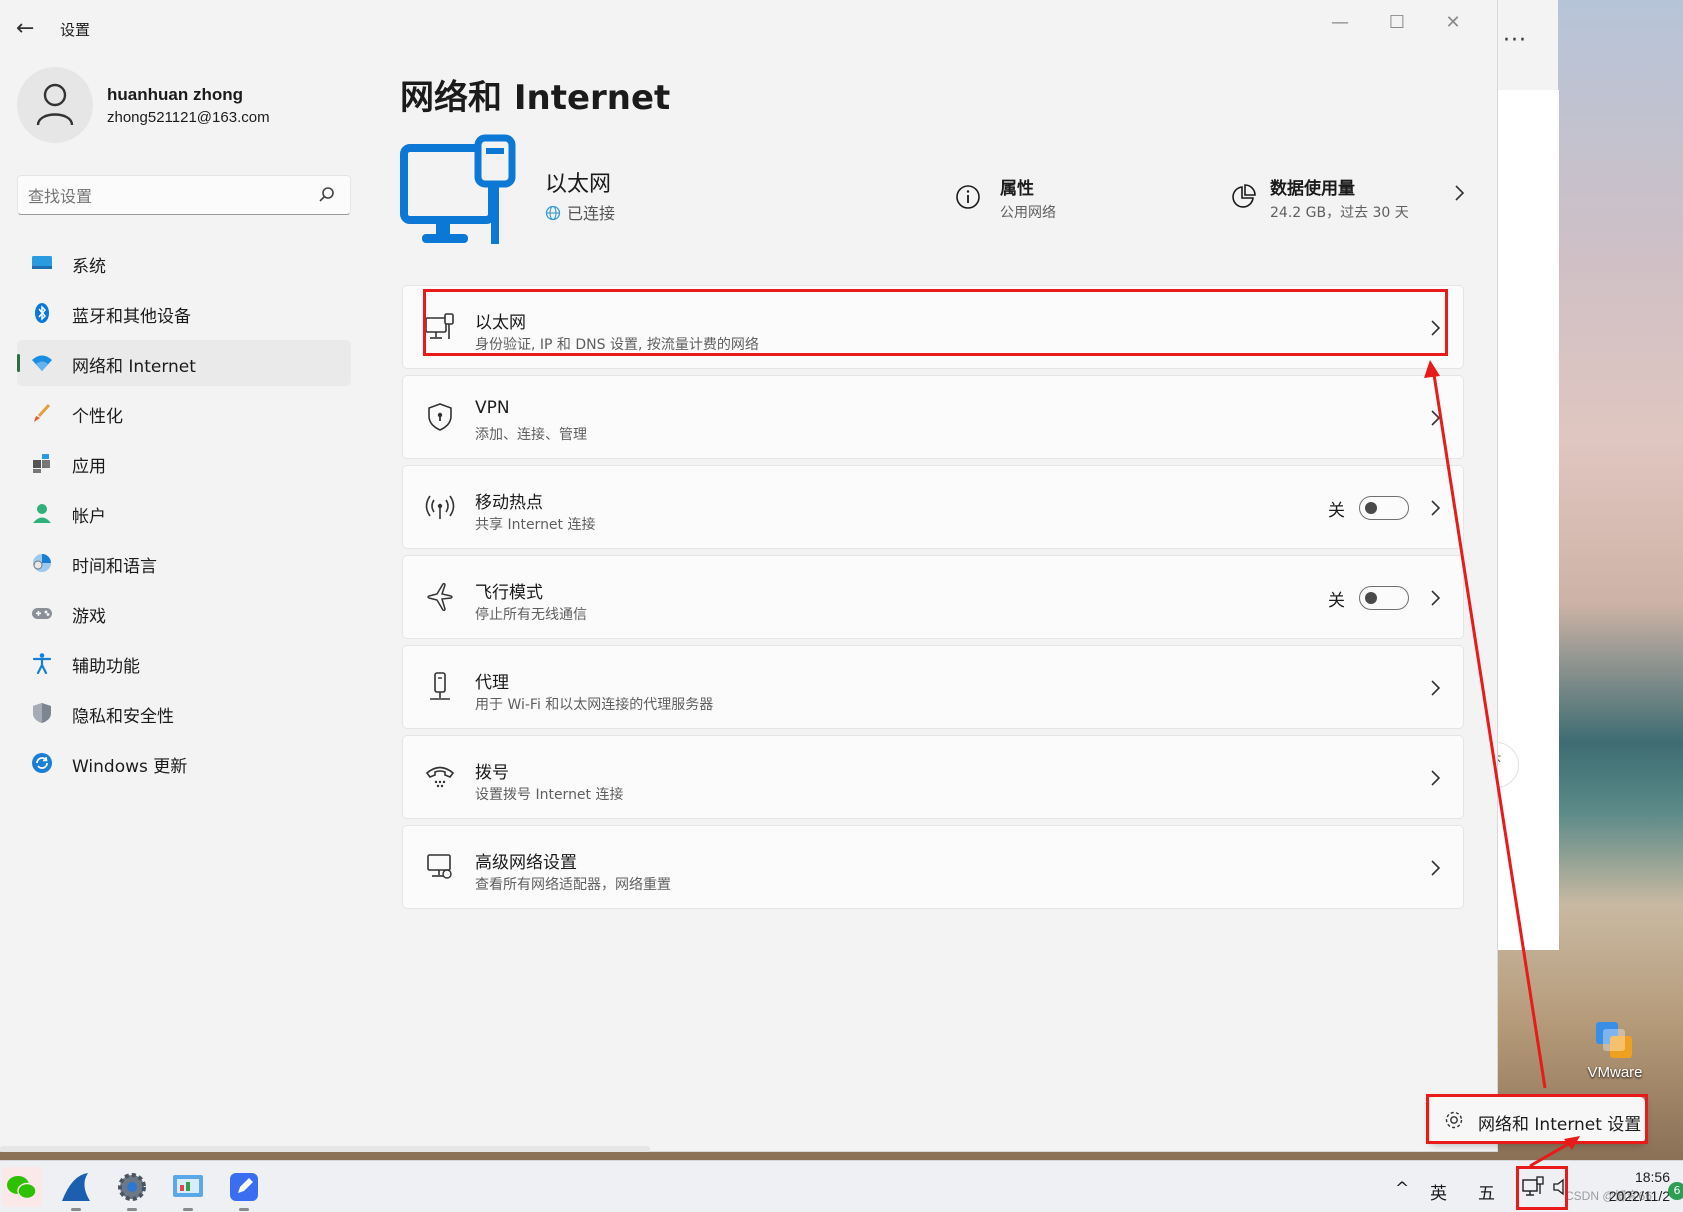  Describe the element at coordinates (492, 773) in the screenshot. I see `card-title: 拨号` at that location.